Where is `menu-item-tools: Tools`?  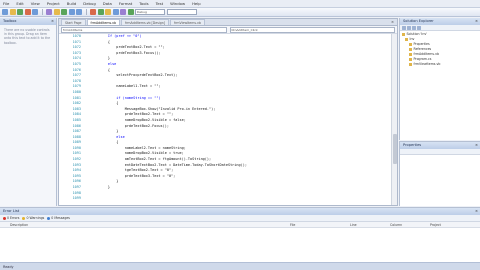 menu-item-tools: Tools is located at coordinates (143, 3).